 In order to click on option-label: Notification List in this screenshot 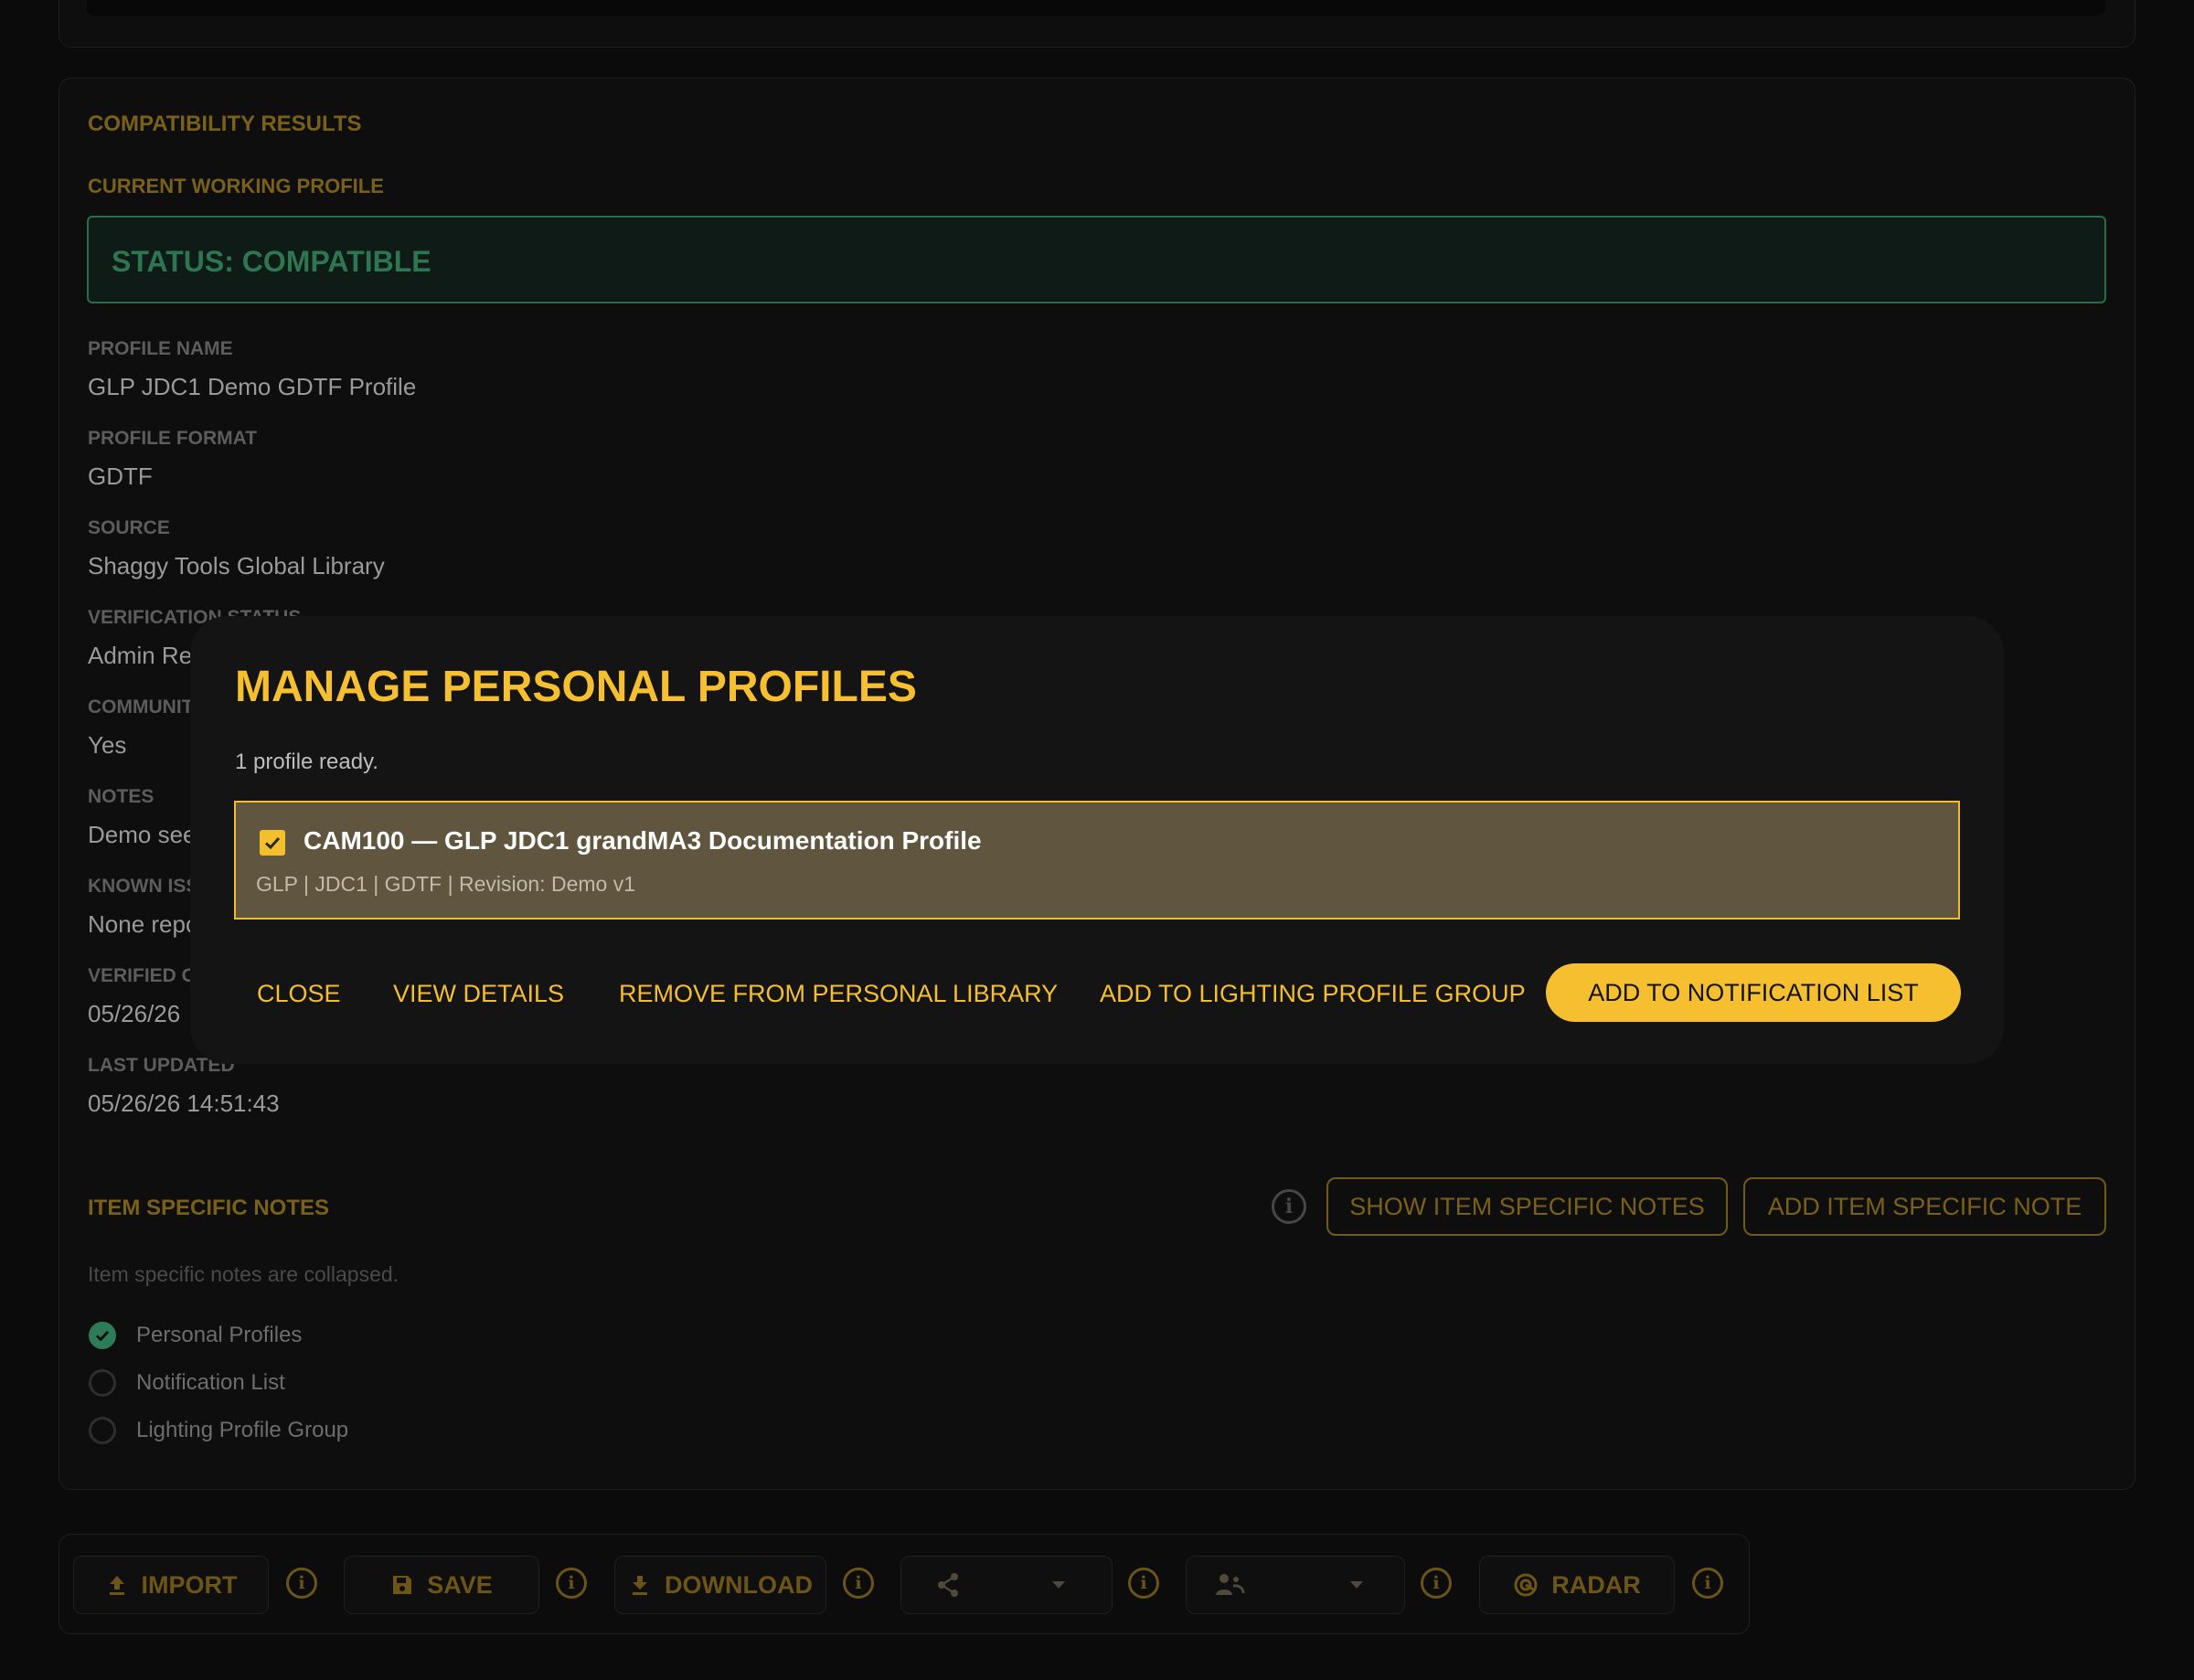, I will do `click(210, 1383)`.